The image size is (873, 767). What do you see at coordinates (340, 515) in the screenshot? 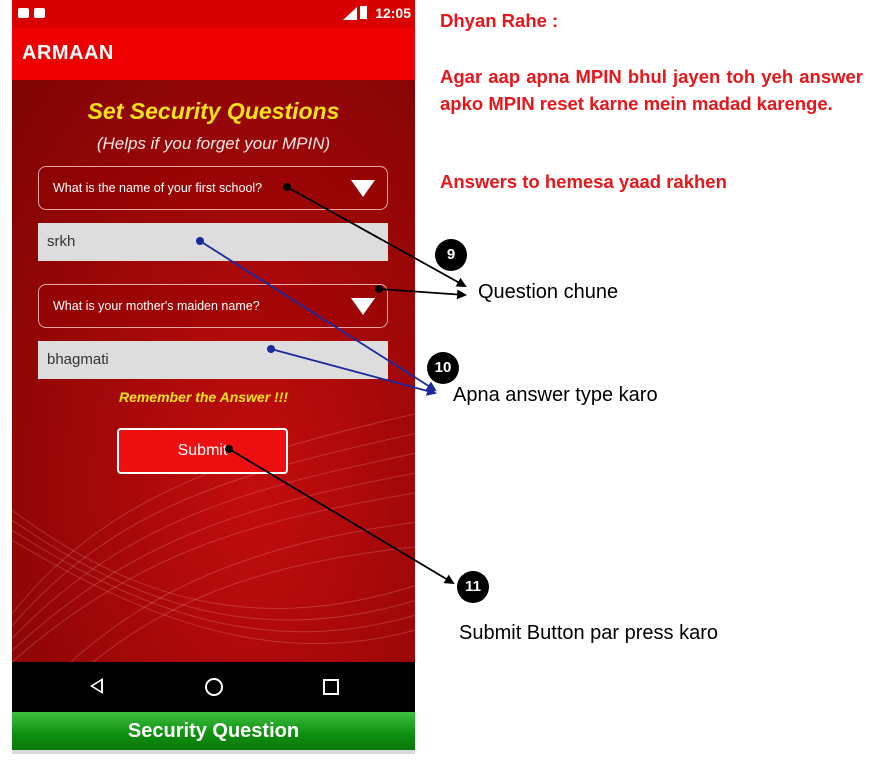
I see `arrow-submit` at bounding box center [340, 515].